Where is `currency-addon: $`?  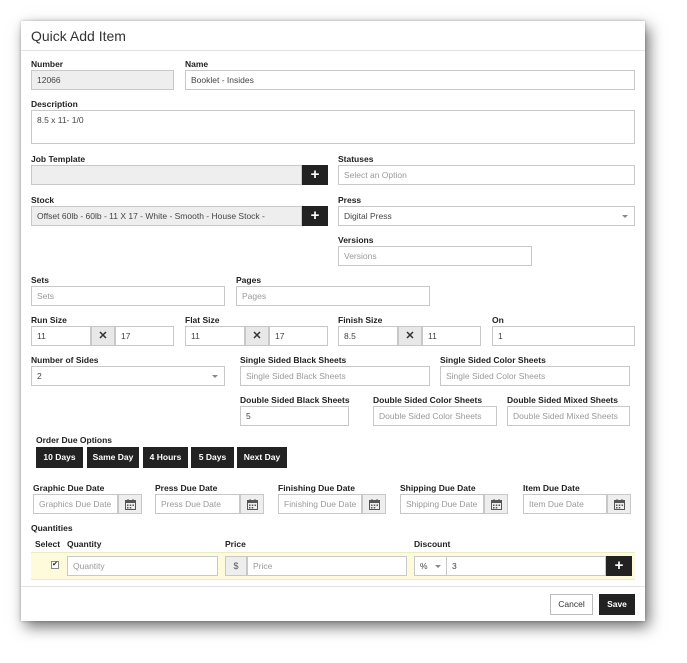 currency-addon: $ is located at coordinates (236, 566).